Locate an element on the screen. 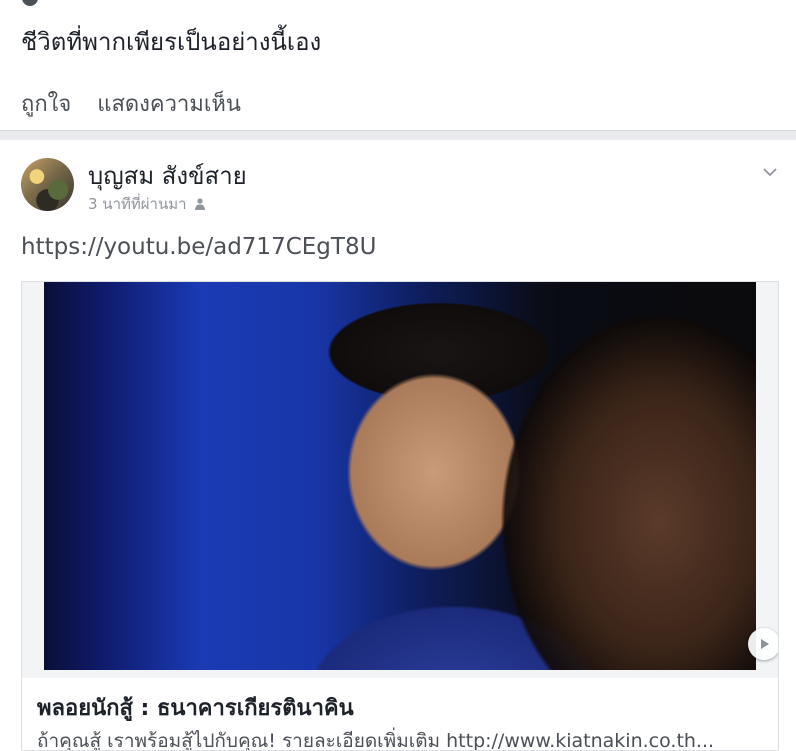 Image resolution: width=796 pixels, height=751 pixels. play-icon is located at coordinates (763, 644).